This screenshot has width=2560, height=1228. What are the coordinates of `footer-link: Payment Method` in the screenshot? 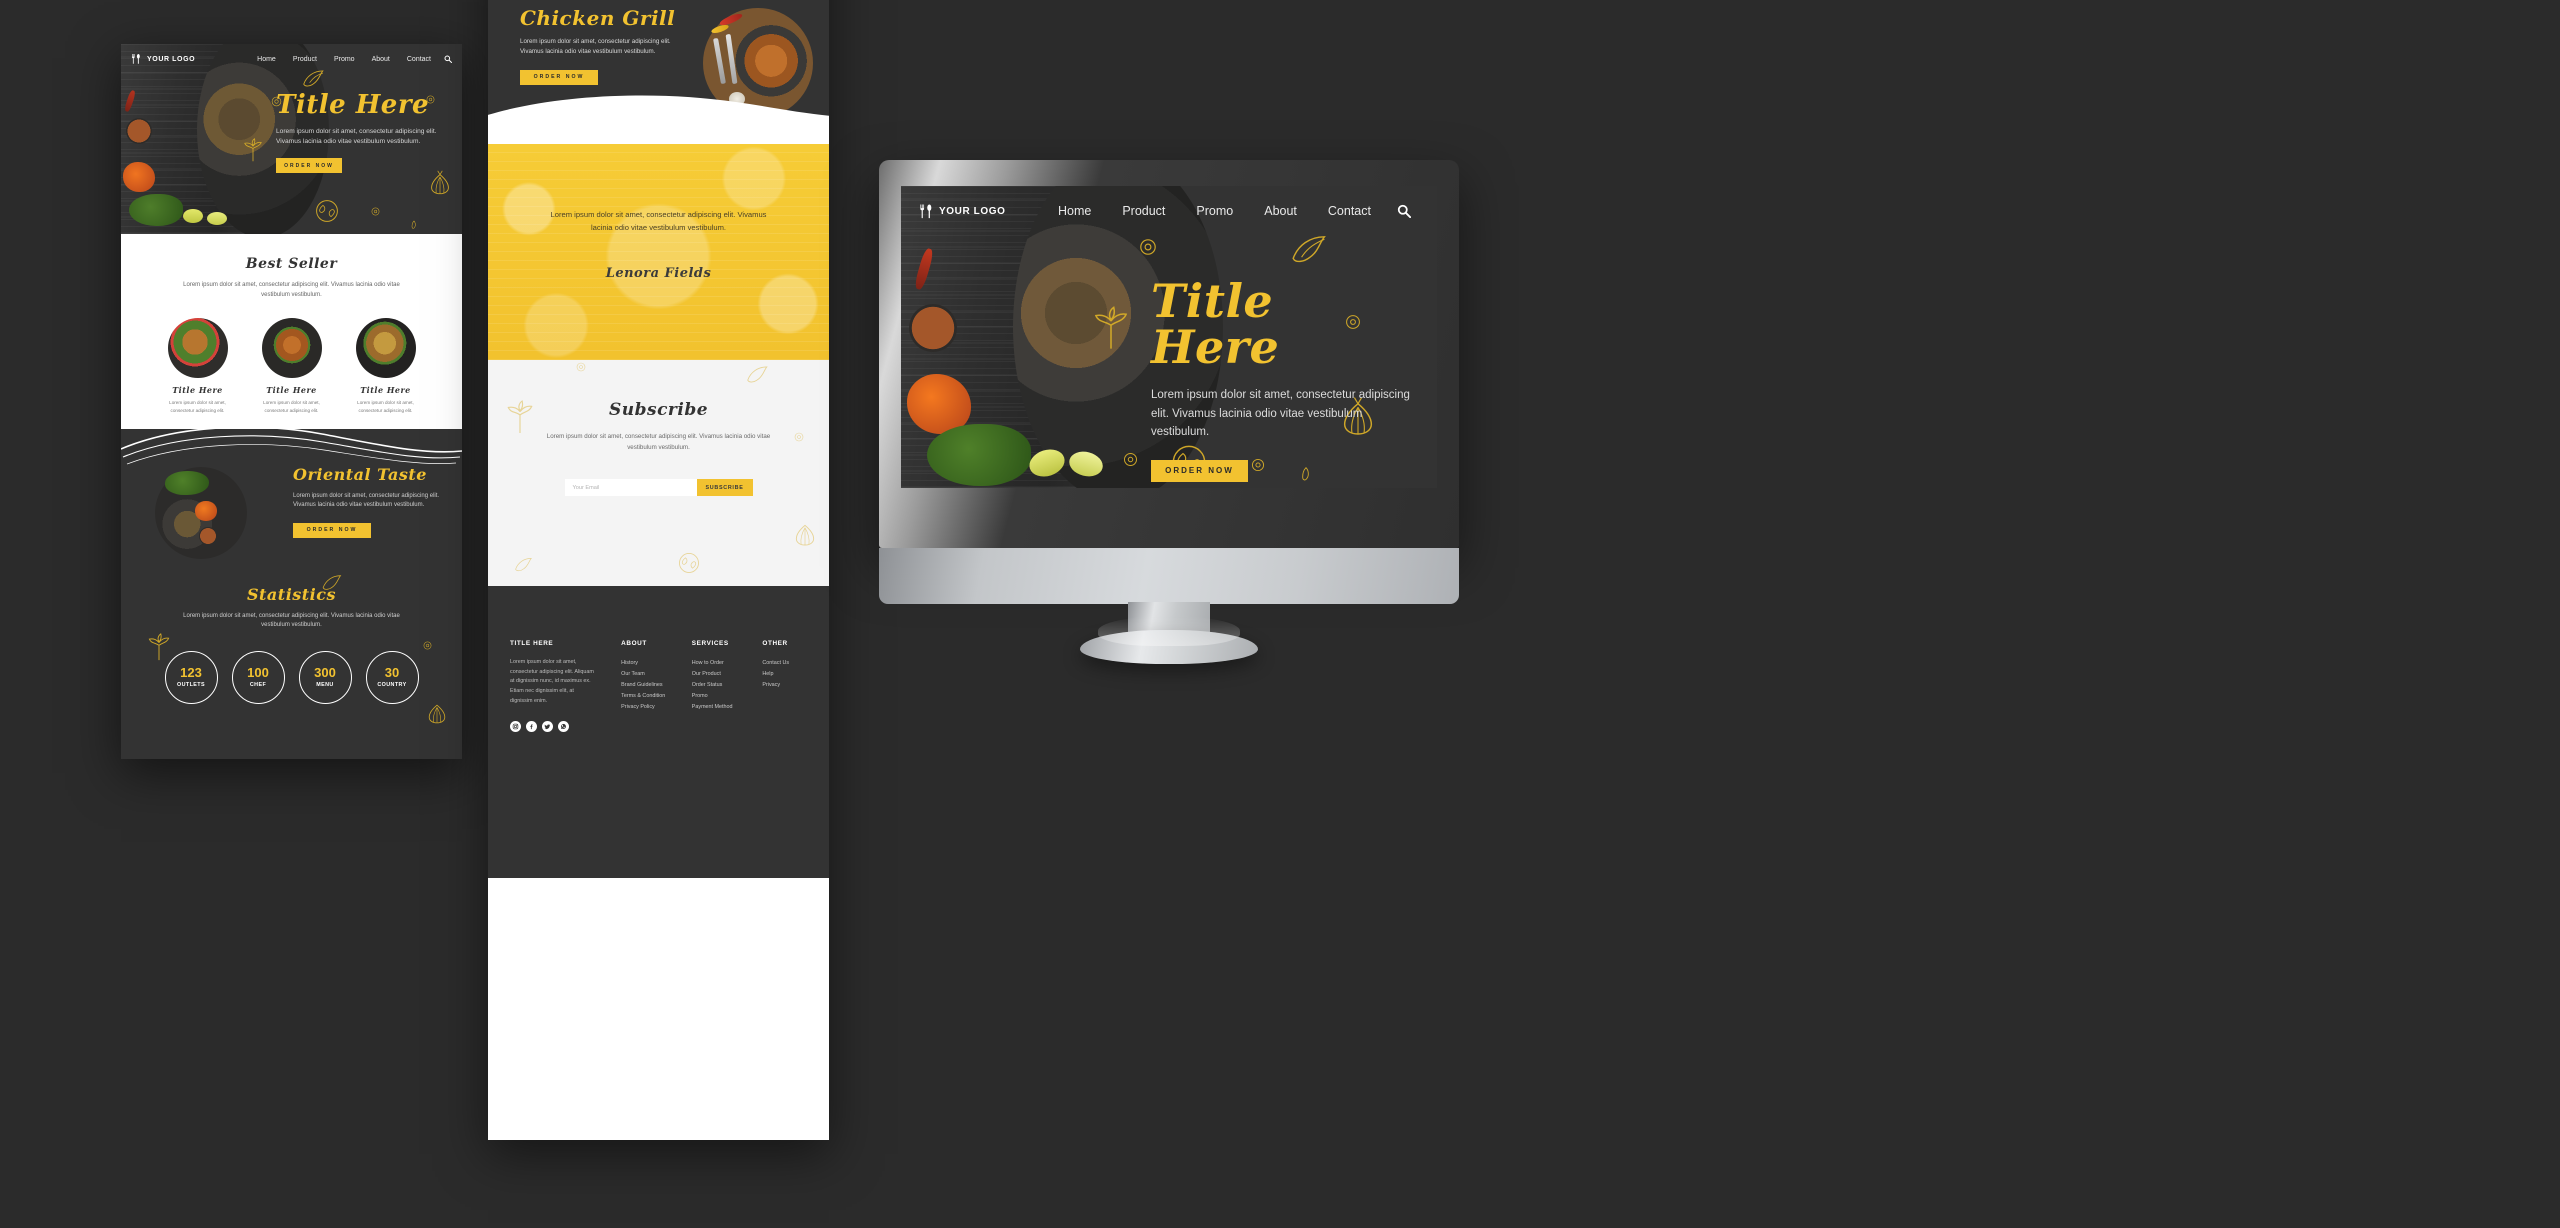 It's located at (714, 707).